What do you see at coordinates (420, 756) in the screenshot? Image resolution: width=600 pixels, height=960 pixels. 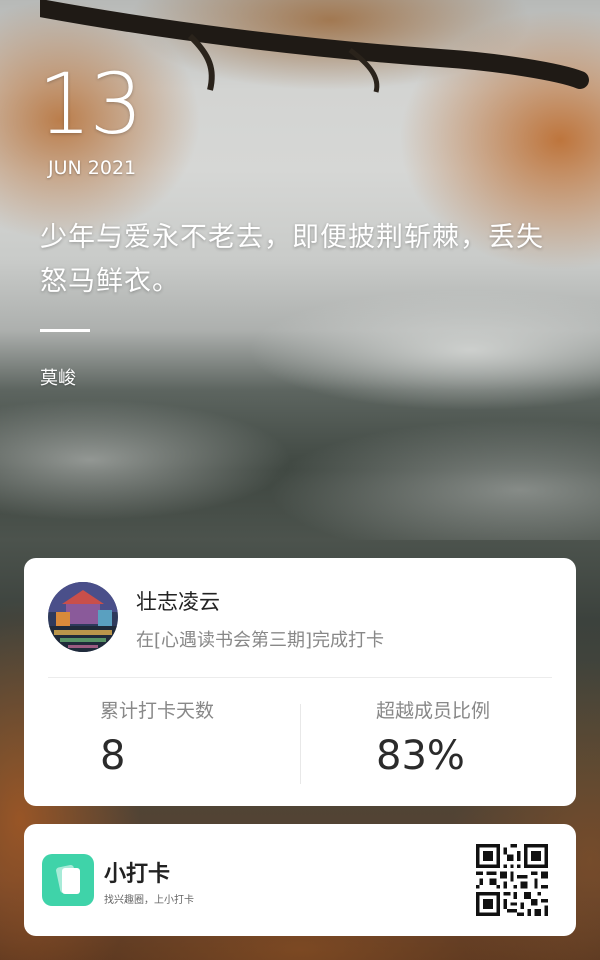 I see `stat-surpass-ratio-value: 83%` at bounding box center [420, 756].